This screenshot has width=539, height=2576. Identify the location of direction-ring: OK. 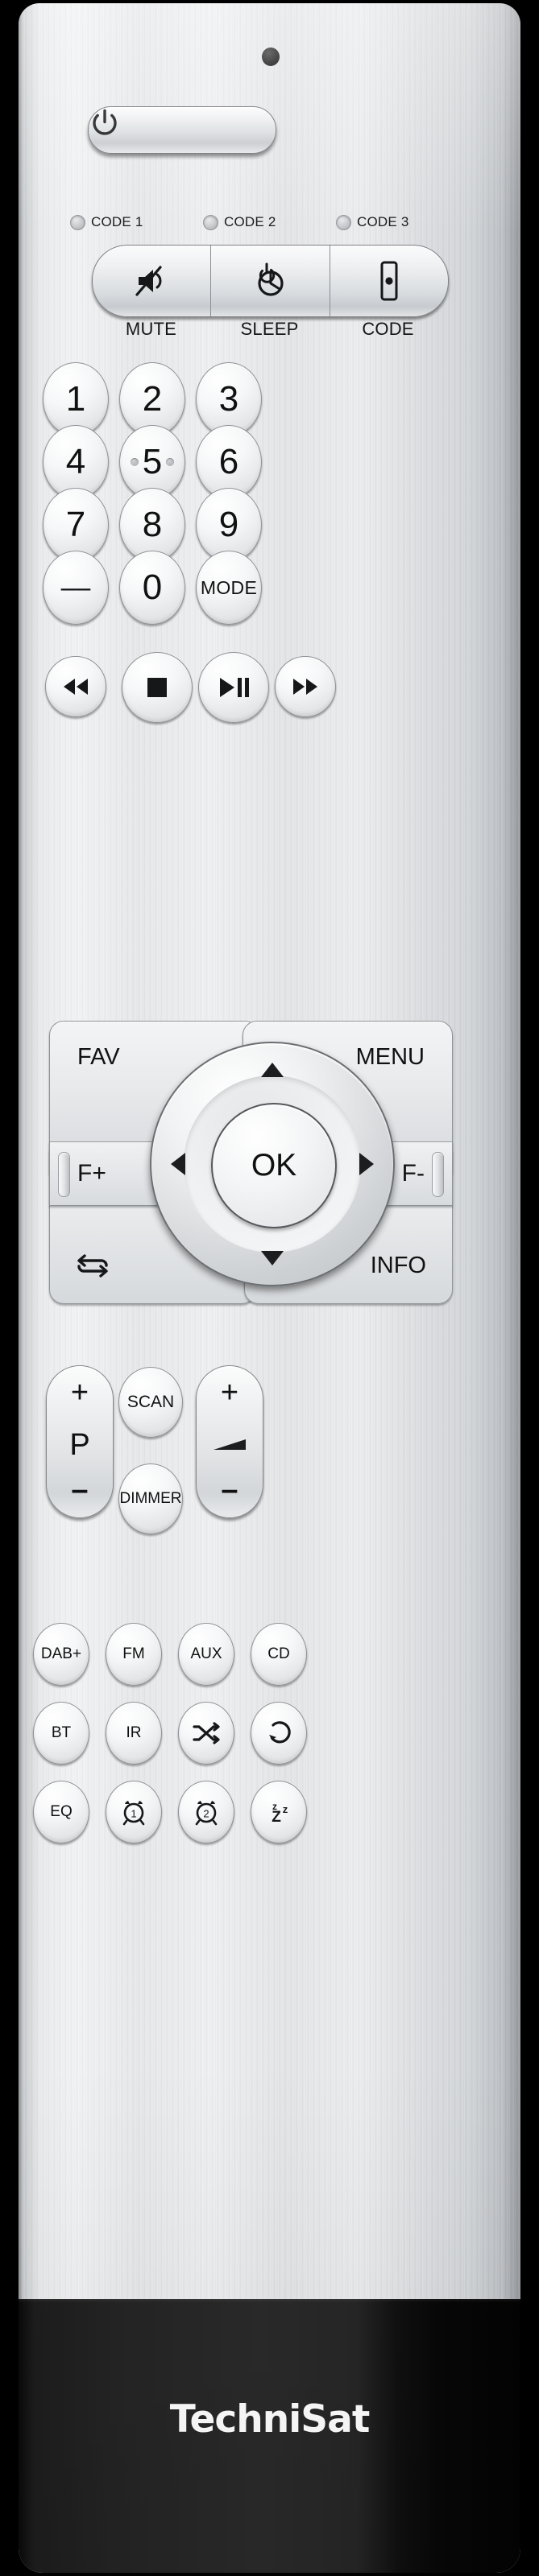
(272, 1164).